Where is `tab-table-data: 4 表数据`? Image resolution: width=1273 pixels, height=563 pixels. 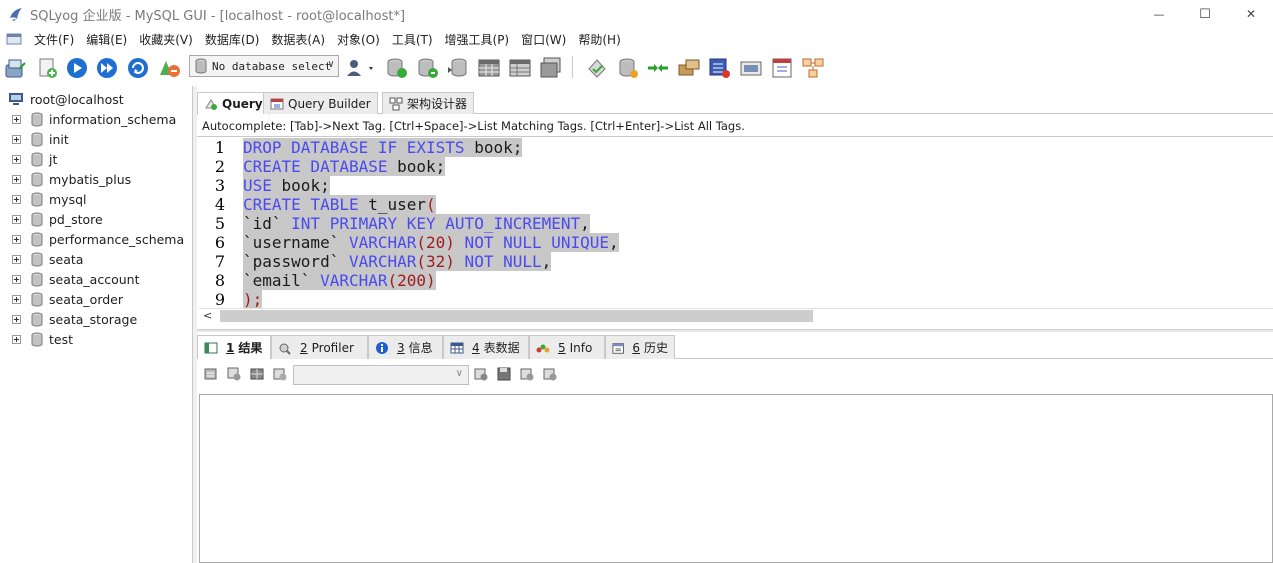 tab-table-data: 4 表数据 is located at coordinates (486, 347).